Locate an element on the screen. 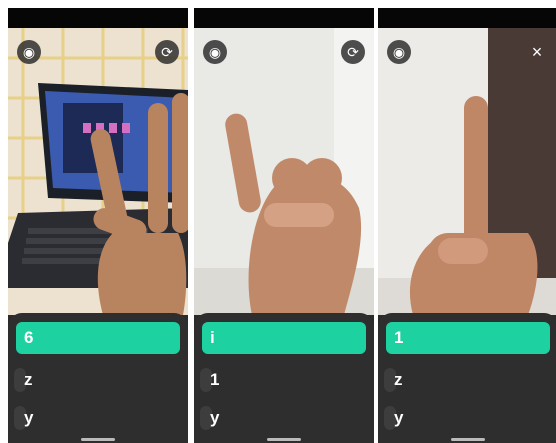  top-prediction: i is located at coordinates (284, 338).